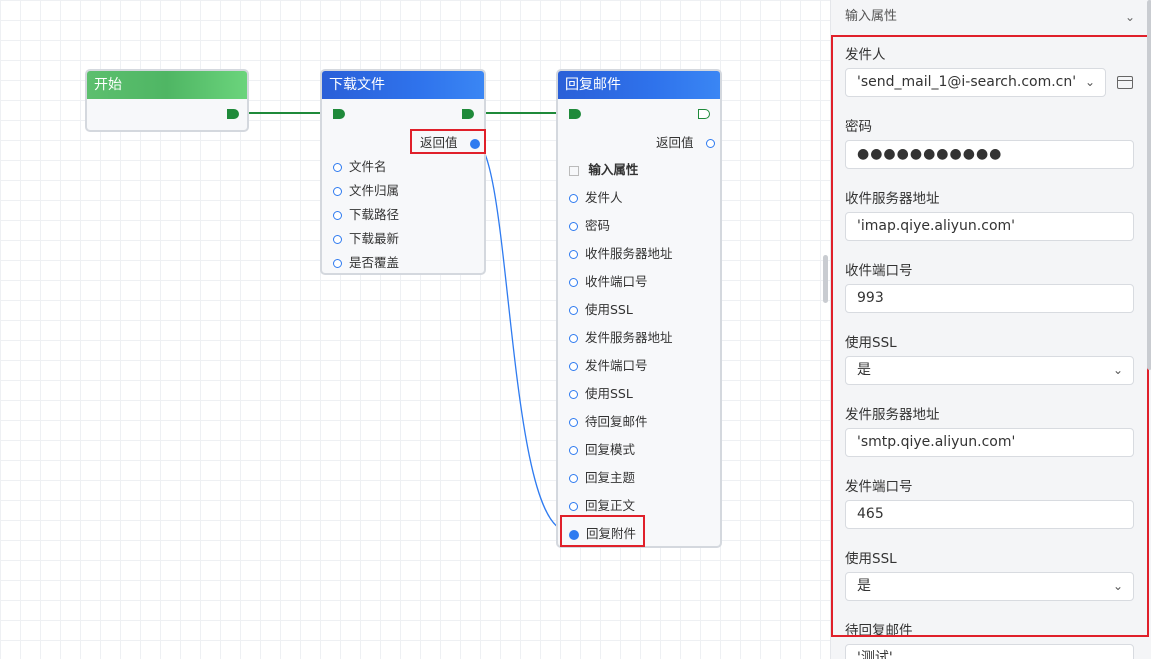  I want to click on input-port-row: 回复模式, so click(602, 450).